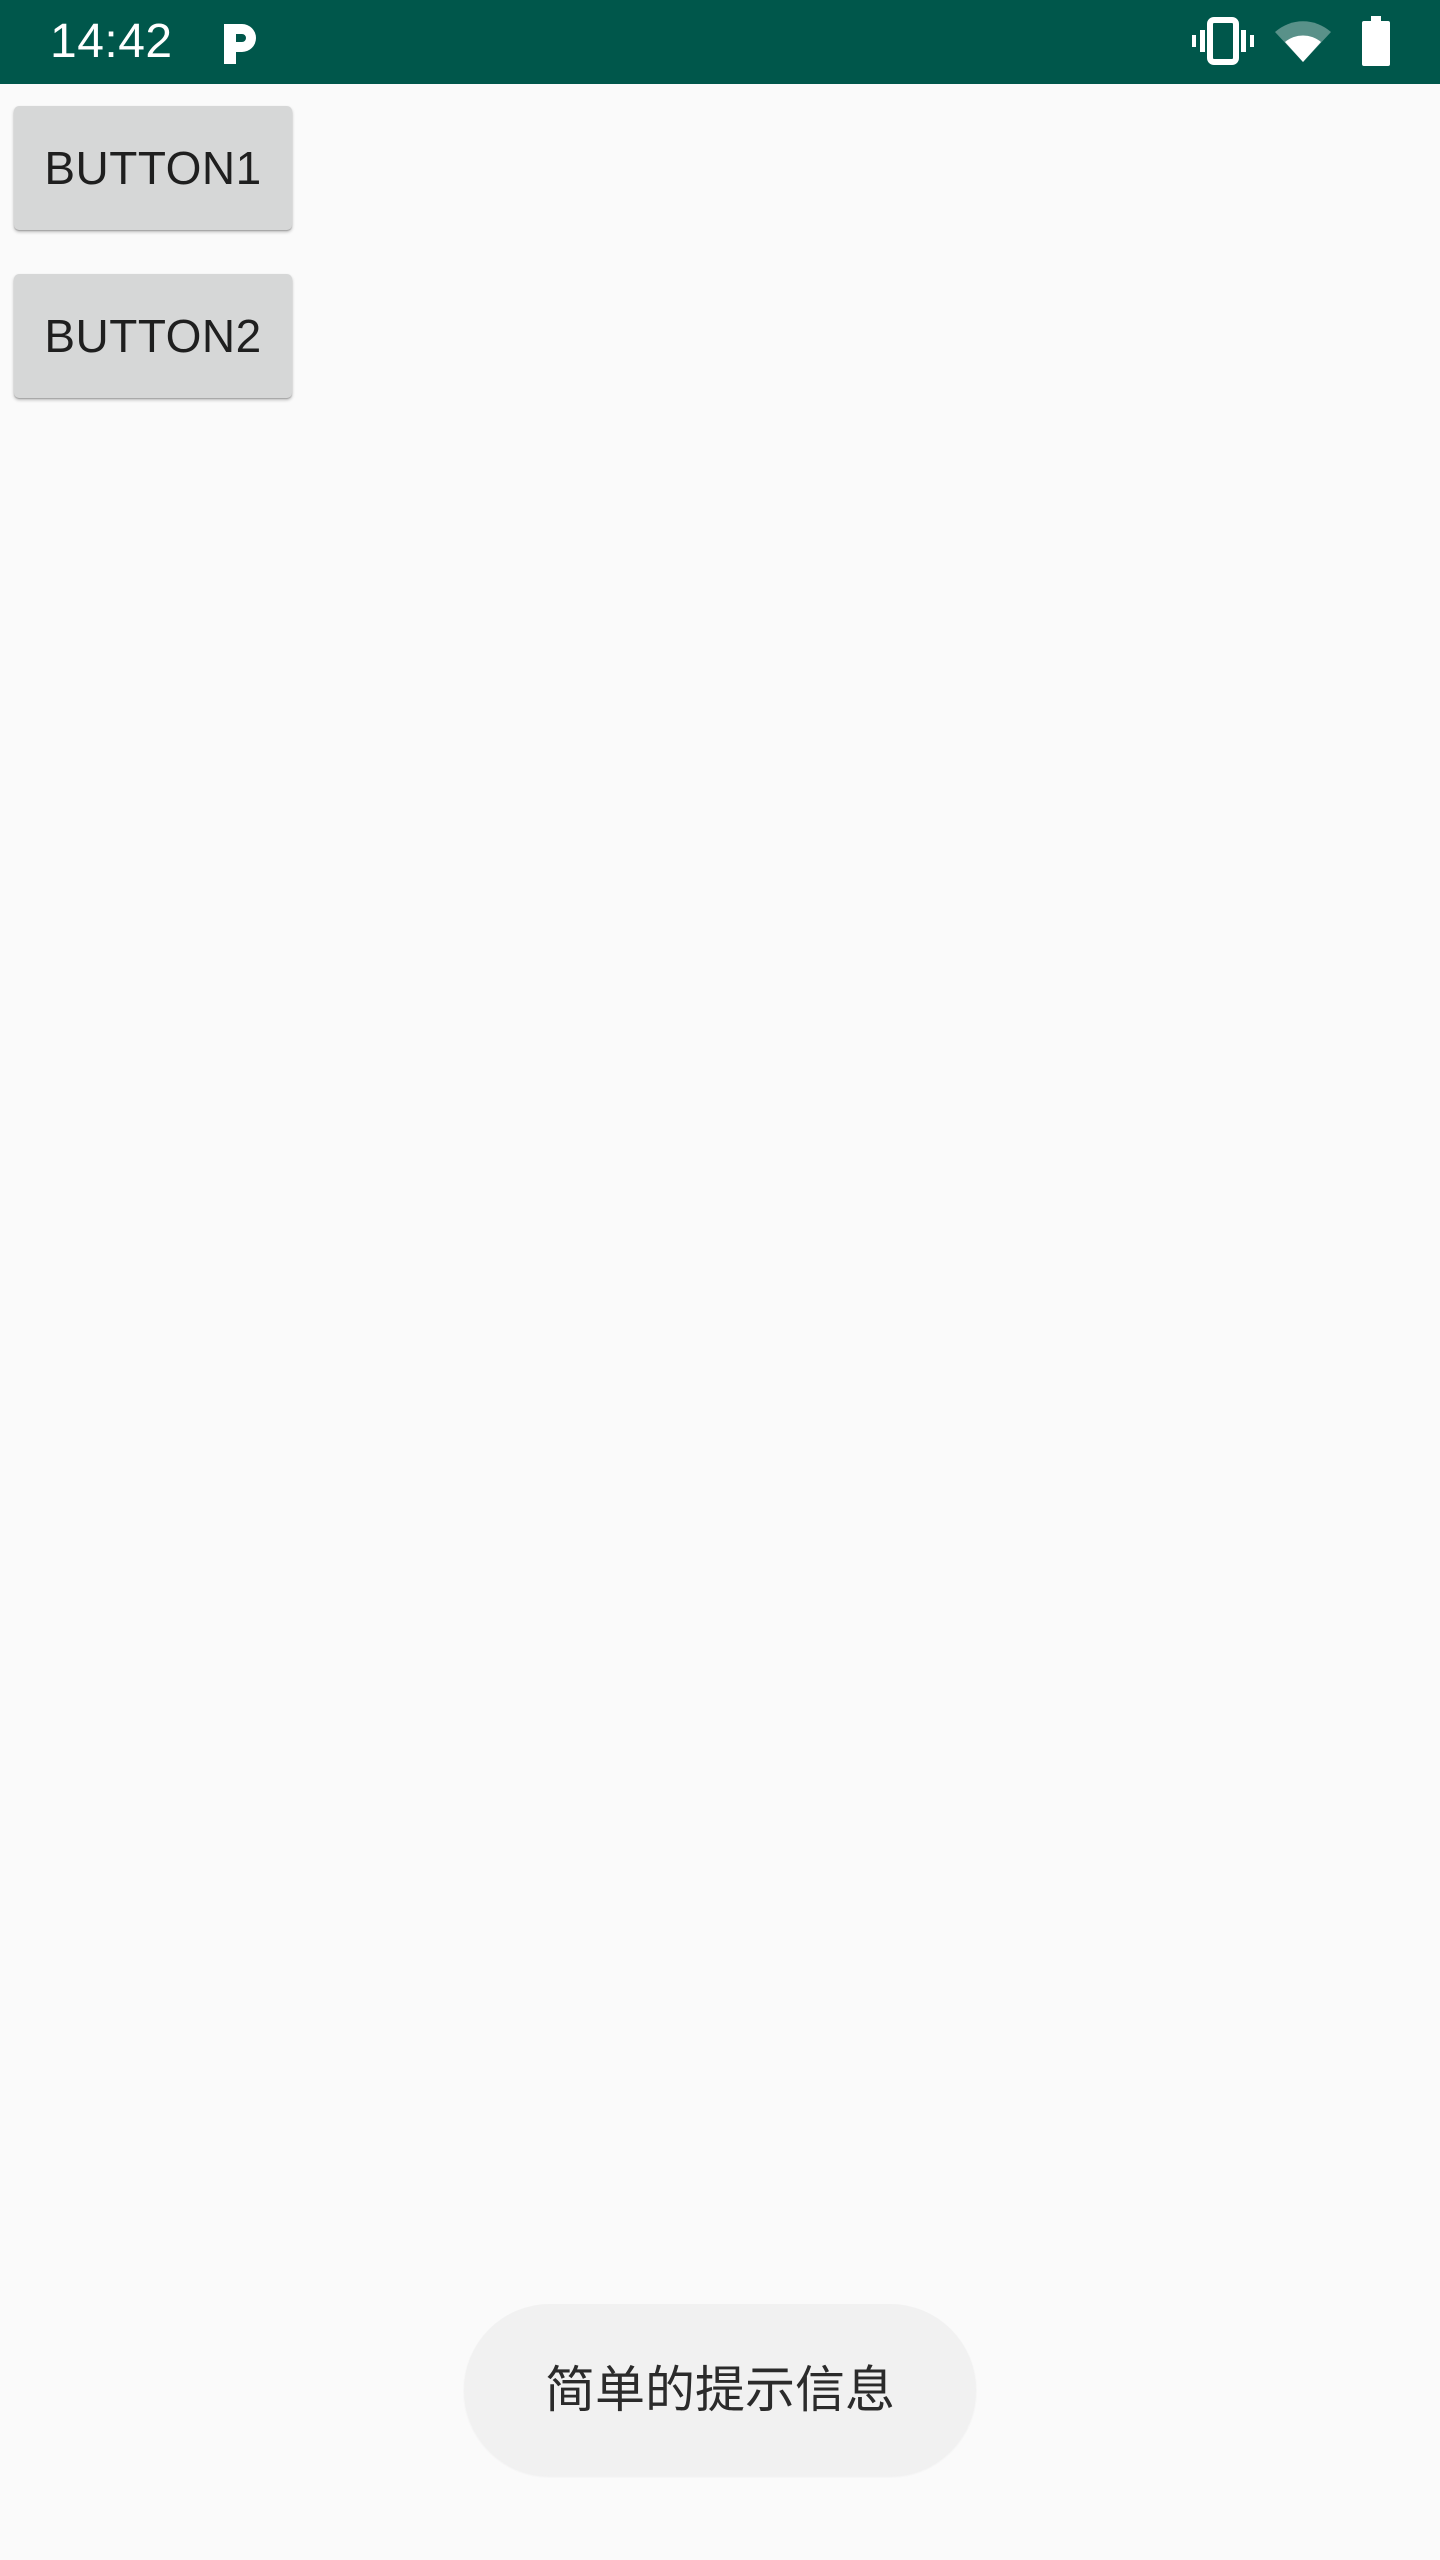  I want to click on button2: BUTTON2, so click(153, 336).